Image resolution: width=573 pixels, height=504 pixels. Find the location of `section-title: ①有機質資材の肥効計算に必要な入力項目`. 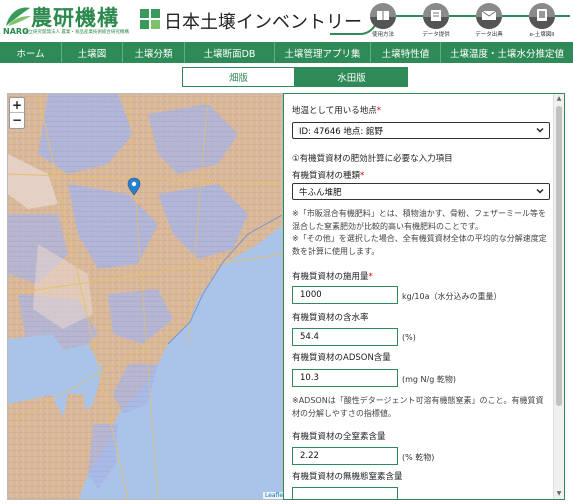

section-title: ①有機質資材の肥効計算に必要な入力項目 is located at coordinates (372, 159).